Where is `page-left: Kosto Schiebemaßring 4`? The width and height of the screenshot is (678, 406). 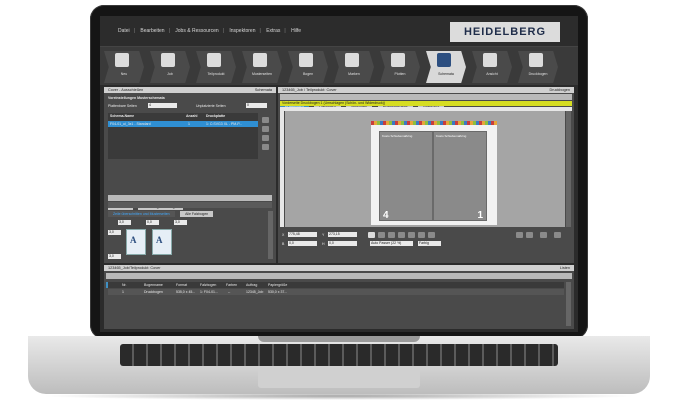
page-left: Kosto Schiebemaßring 4 is located at coordinates (406, 176).